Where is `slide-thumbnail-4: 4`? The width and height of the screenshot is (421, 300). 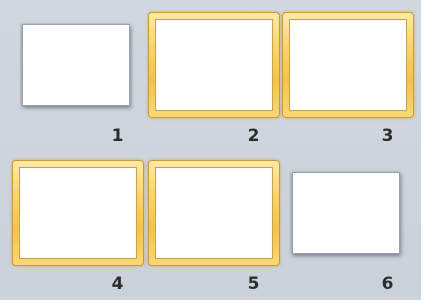
slide-thumbnail-4: 4 is located at coordinates (78, 230).